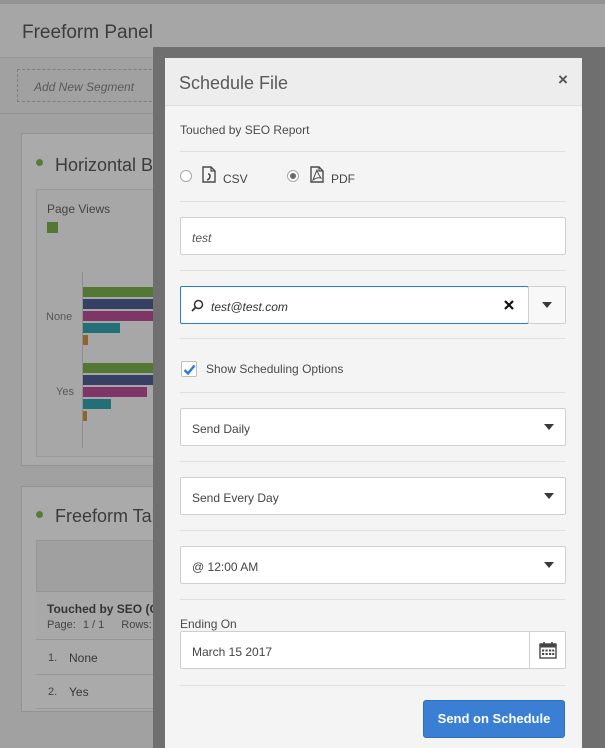 The image size is (605, 748). I want to click on file-name-input: test, so click(373, 236).